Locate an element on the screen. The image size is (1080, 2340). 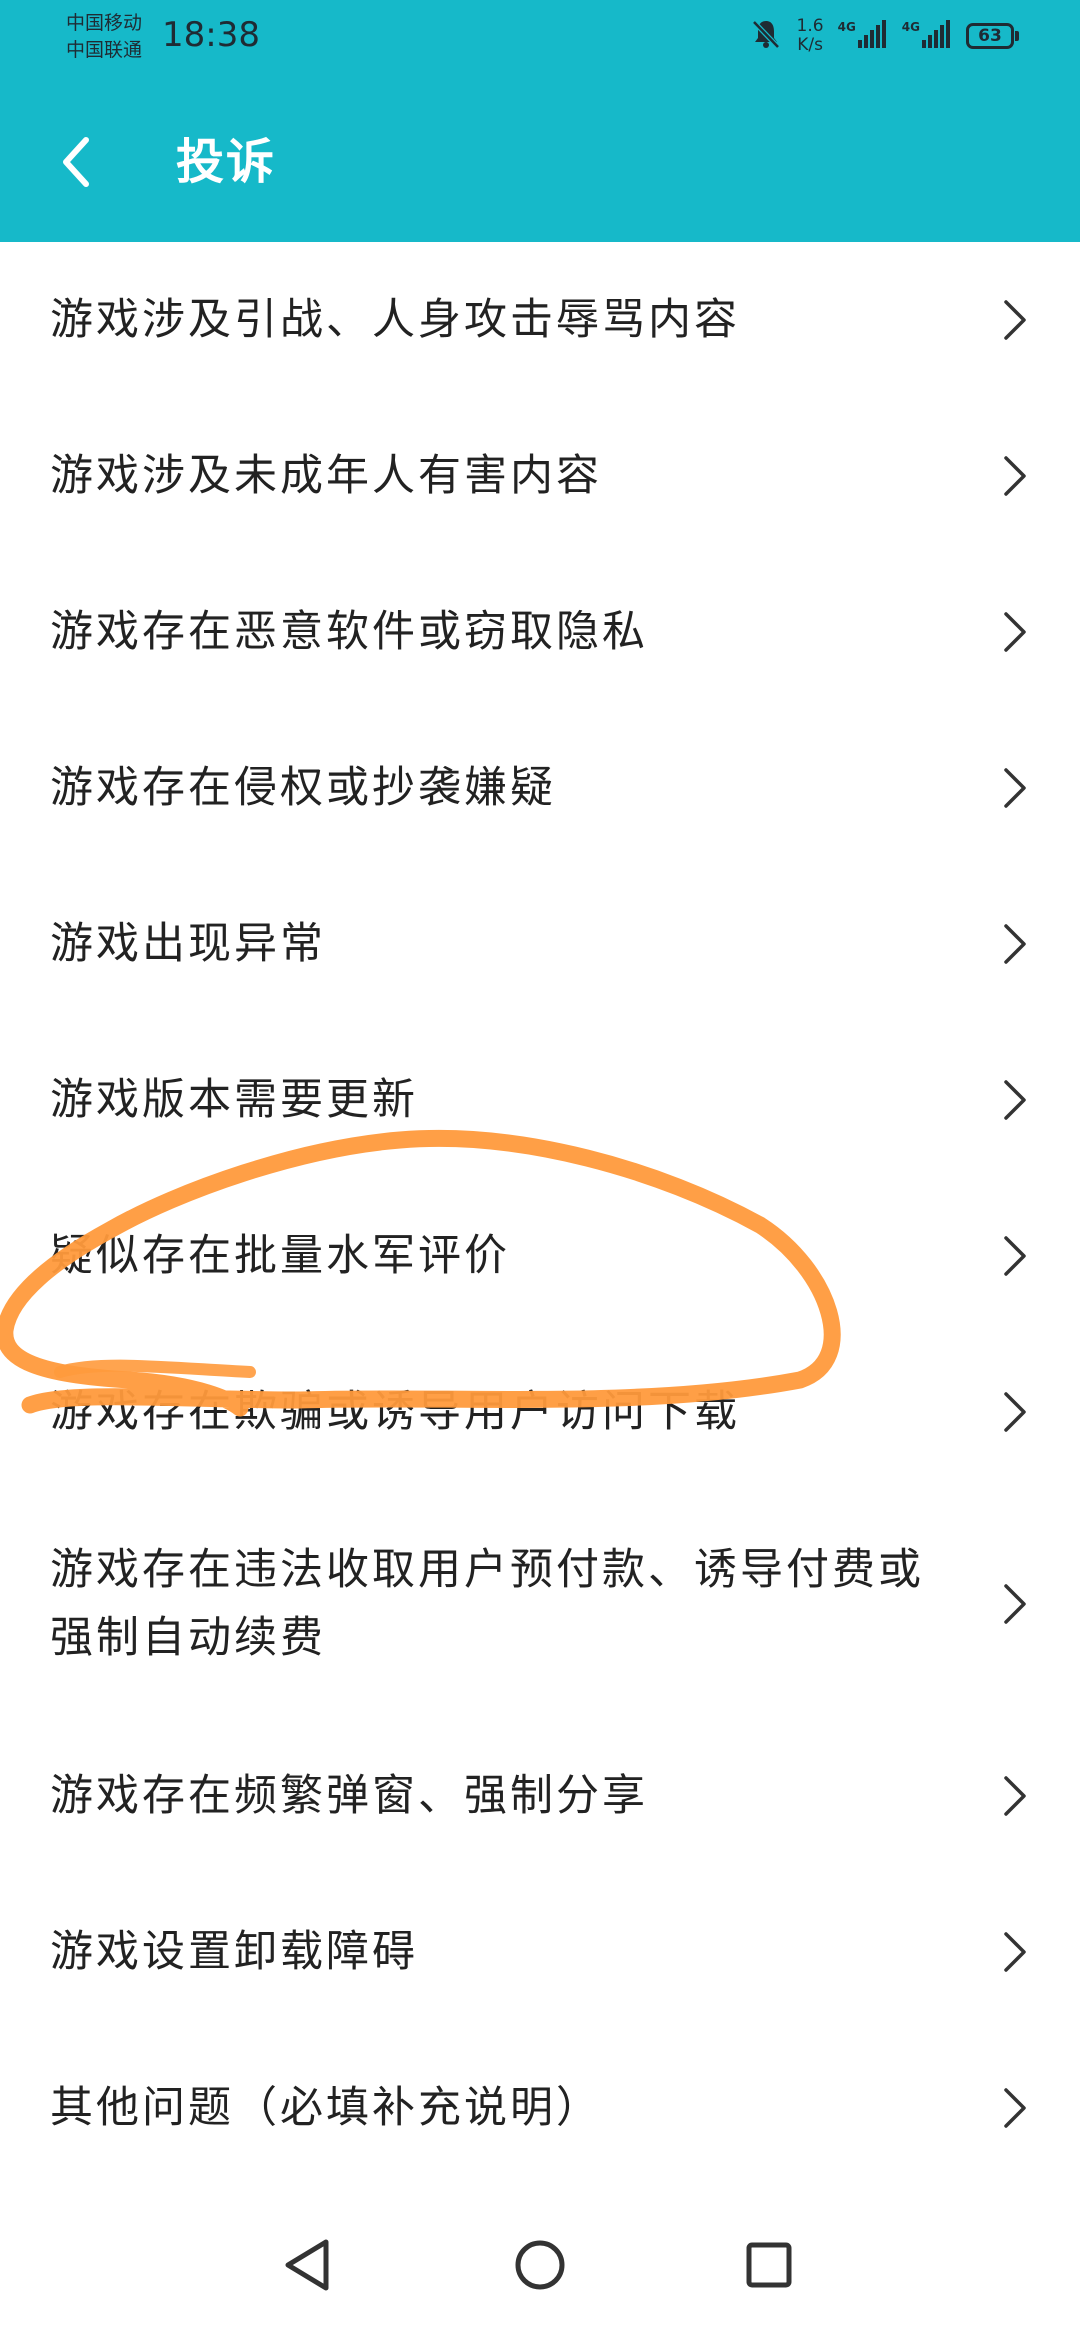
list-item: 游戏存在欺骗或诱导用户访问下载 is located at coordinates (540, 1412).